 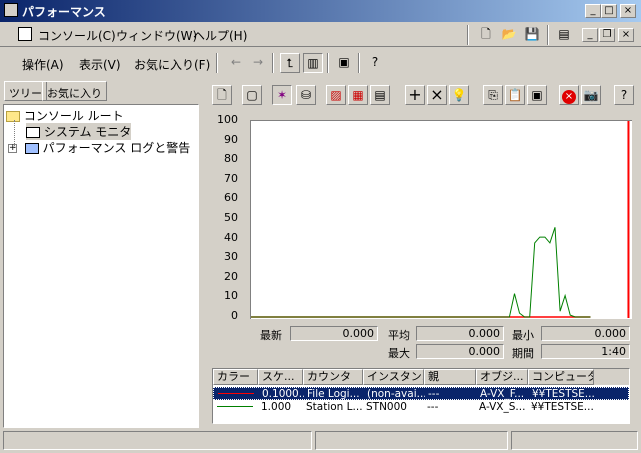 I want to click on tree-item-system-monitor: システム モニタ, so click(x=79, y=131).